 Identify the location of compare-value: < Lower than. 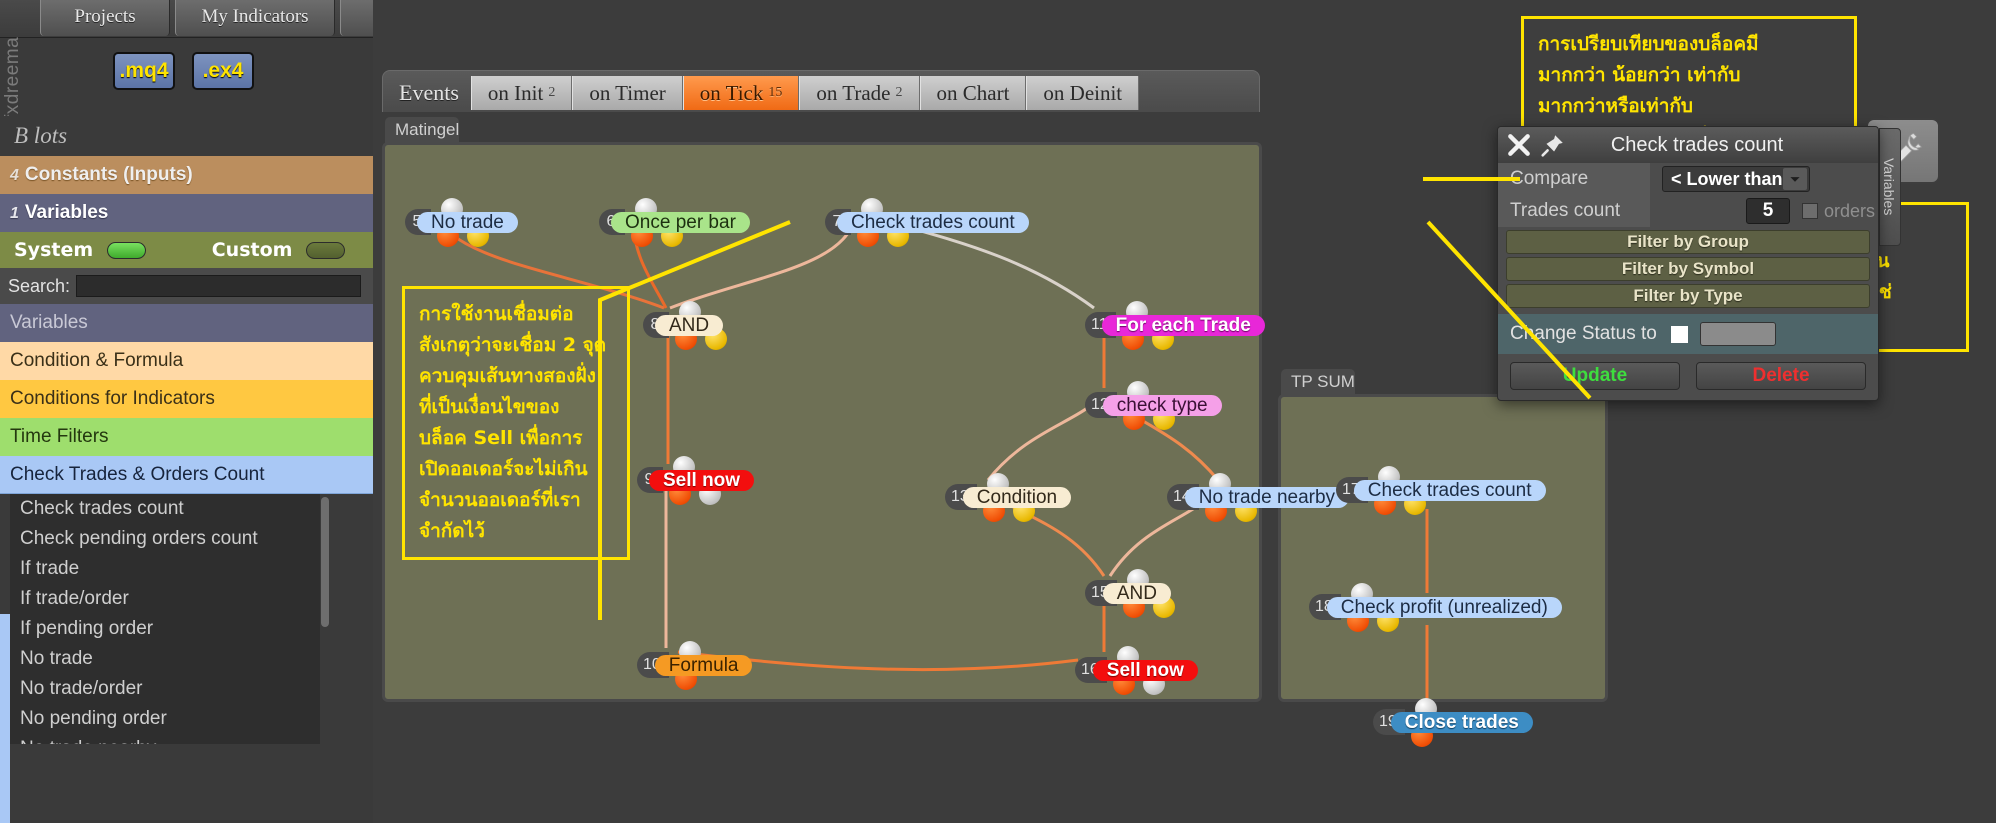
(1727, 179).